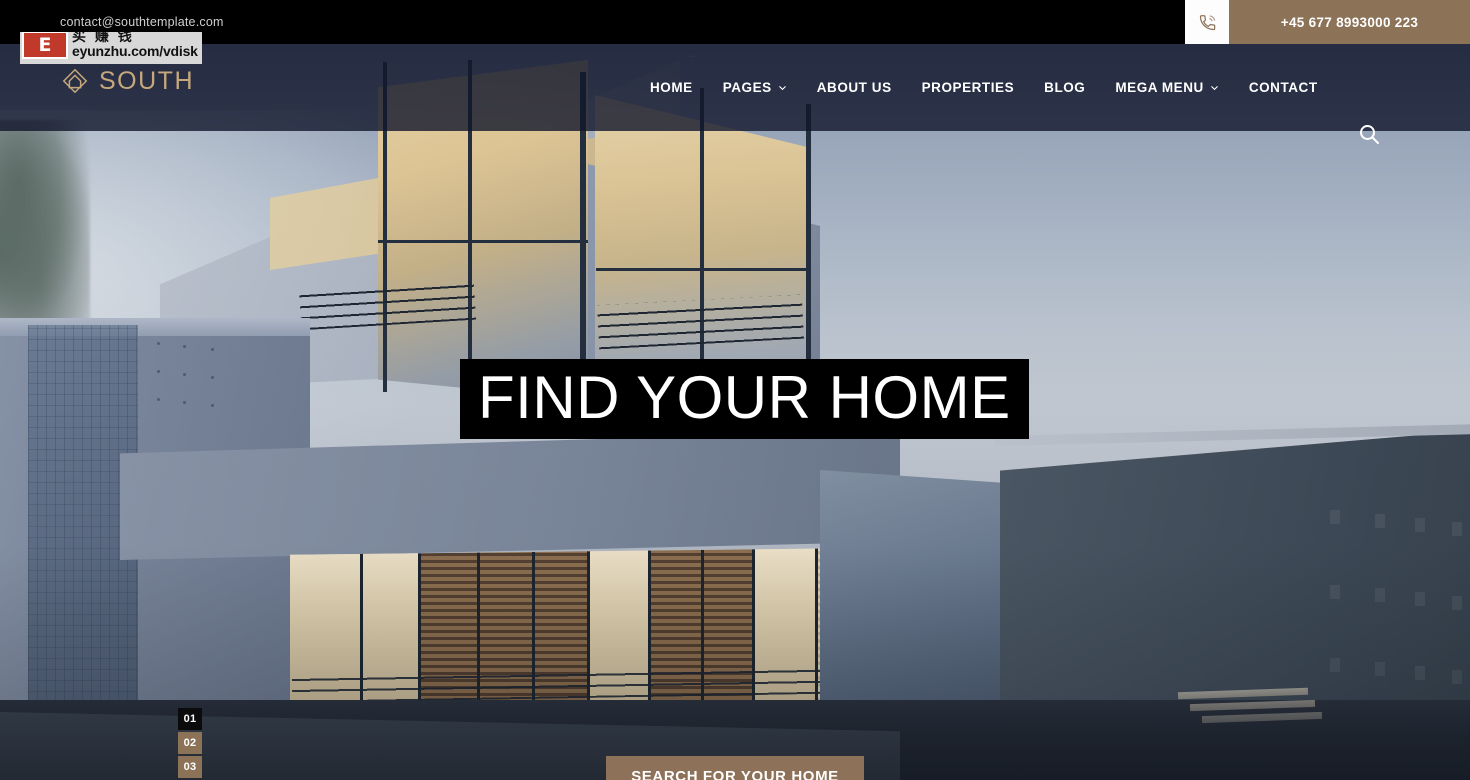  What do you see at coordinates (735, 768) in the screenshot?
I see `search-for-your-home-button: SEARCH FOR YOUR HOME` at bounding box center [735, 768].